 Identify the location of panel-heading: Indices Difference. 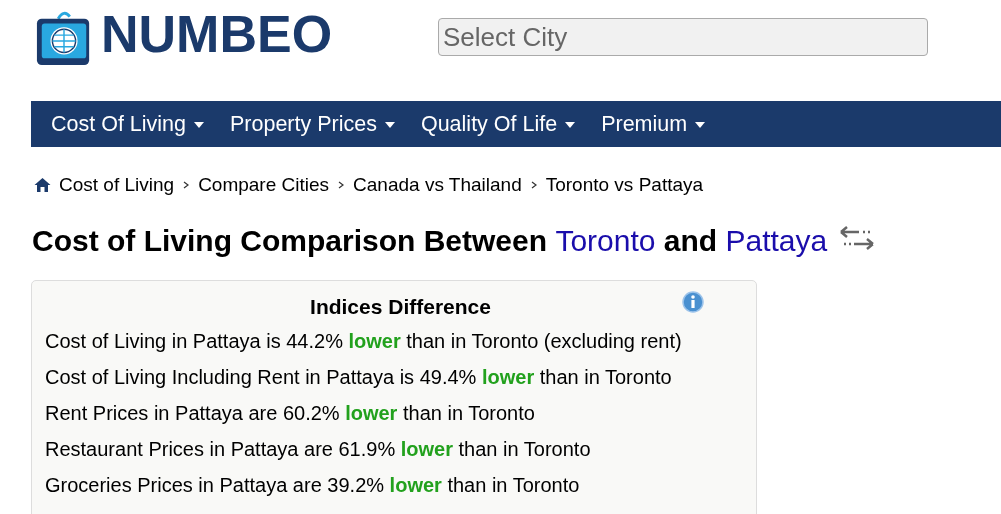
(400, 306).